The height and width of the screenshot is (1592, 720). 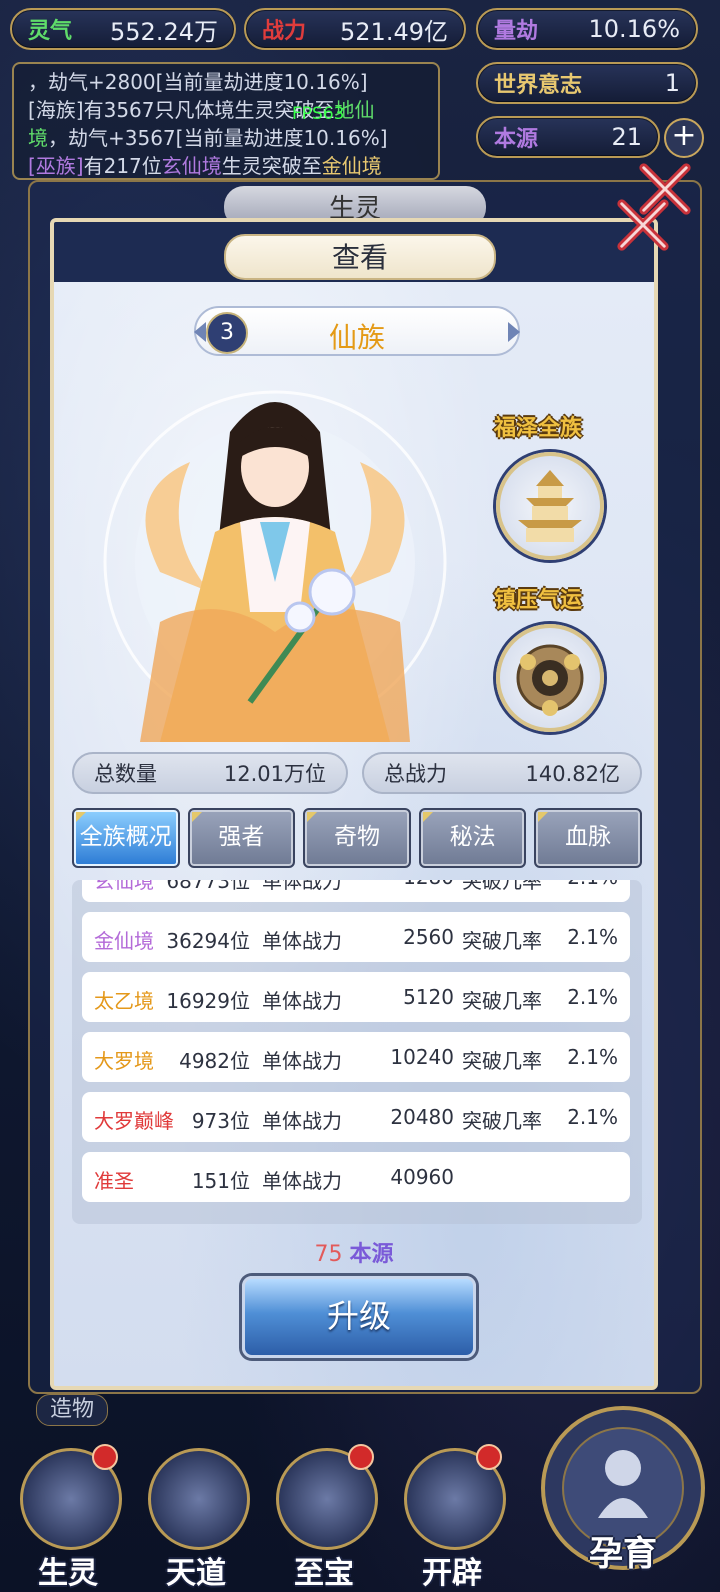 I want to click on pagoda-icon, so click(x=550, y=506).